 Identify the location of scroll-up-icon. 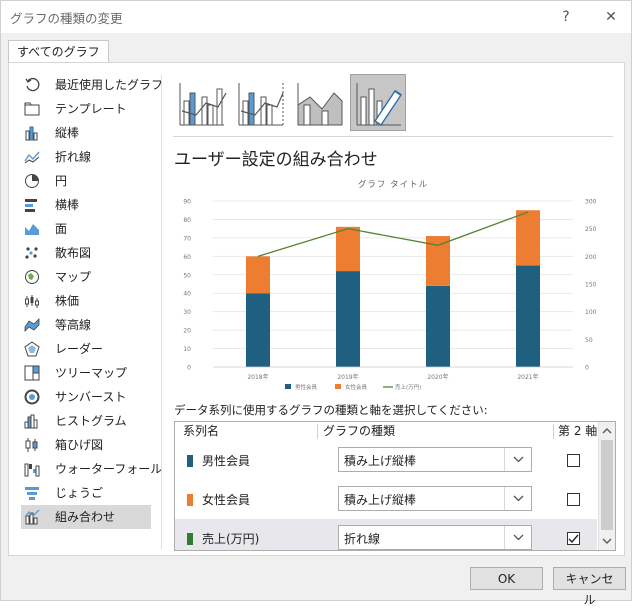
(607, 431).